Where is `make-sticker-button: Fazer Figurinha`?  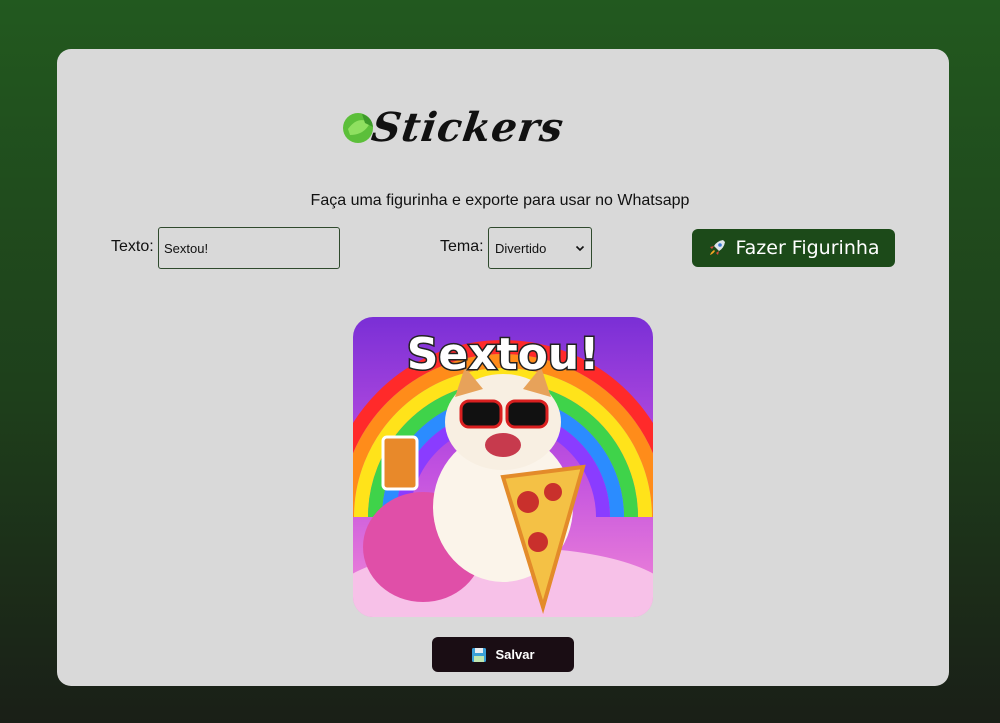 make-sticker-button: Fazer Figurinha is located at coordinates (793, 248).